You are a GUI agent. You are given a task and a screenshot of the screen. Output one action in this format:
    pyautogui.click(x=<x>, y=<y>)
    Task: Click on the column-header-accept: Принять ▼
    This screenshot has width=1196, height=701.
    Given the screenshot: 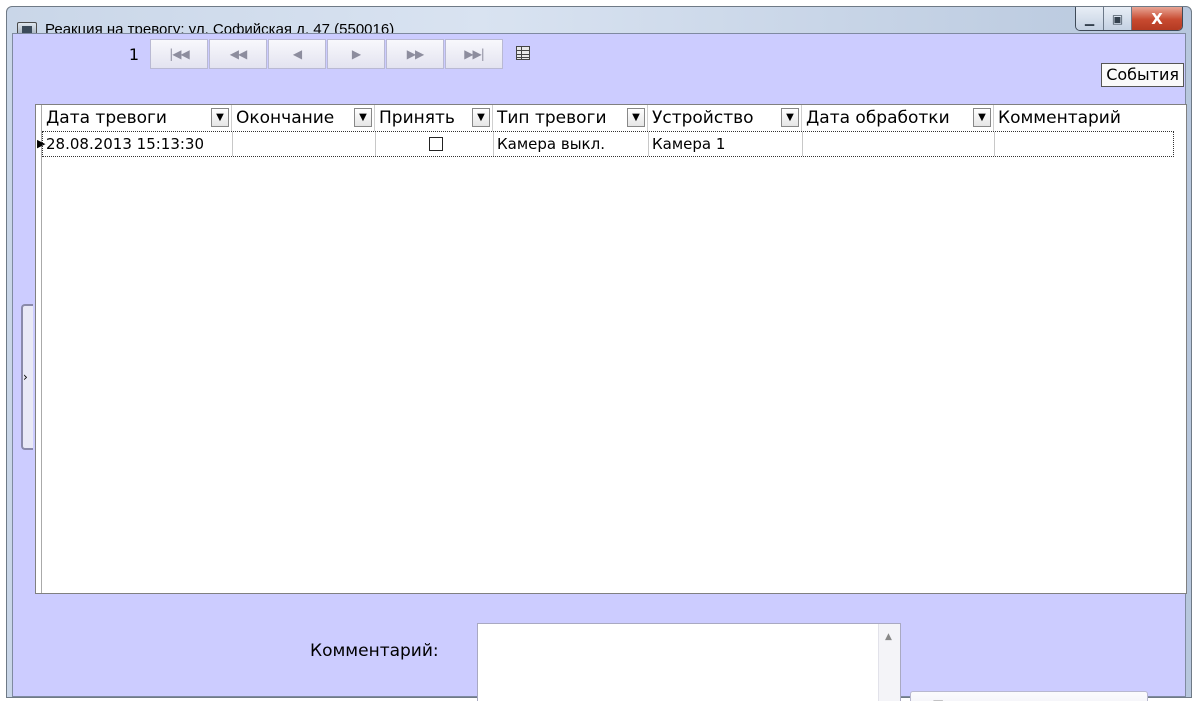 What is the action you would take?
    pyautogui.click(x=434, y=118)
    